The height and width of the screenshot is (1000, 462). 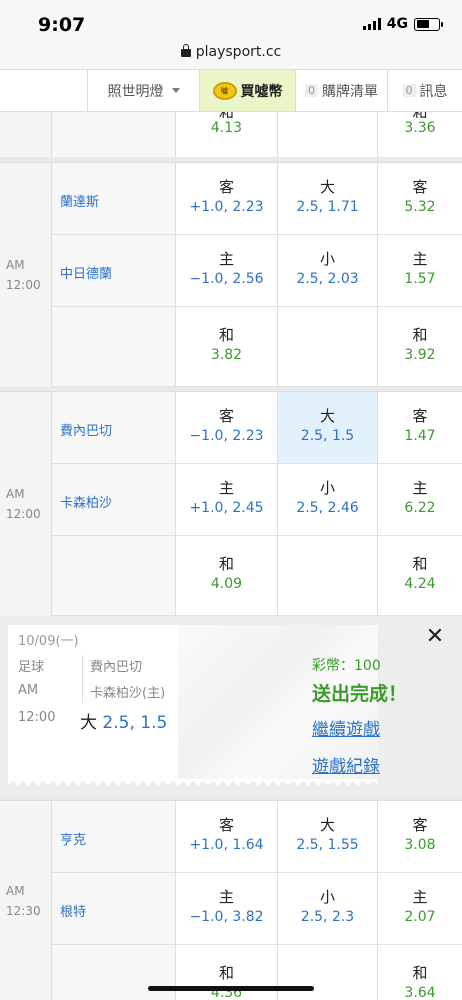 What do you see at coordinates (420, 355) in the screenshot?
I see `odds-value: 3.92` at bounding box center [420, 355].